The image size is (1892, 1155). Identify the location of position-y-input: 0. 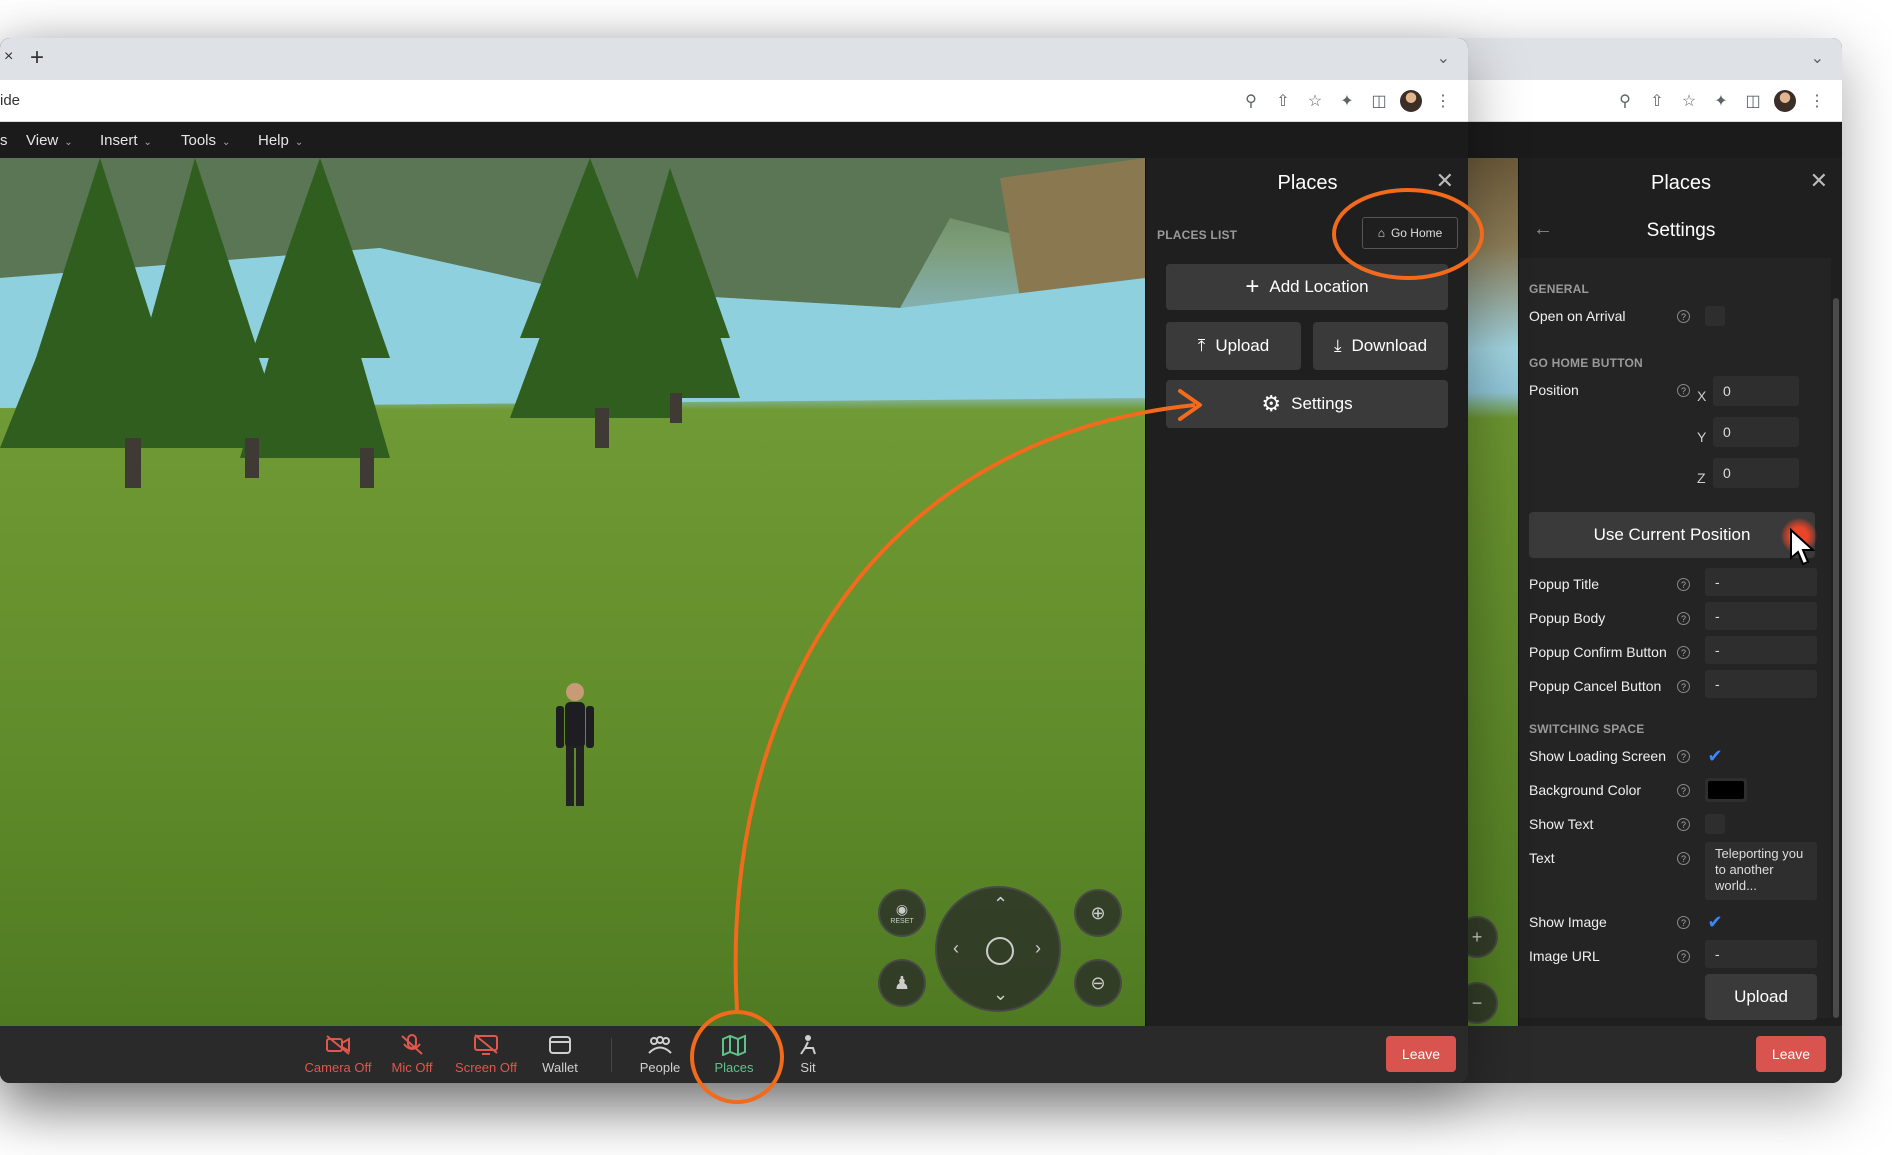
(1756, 432).